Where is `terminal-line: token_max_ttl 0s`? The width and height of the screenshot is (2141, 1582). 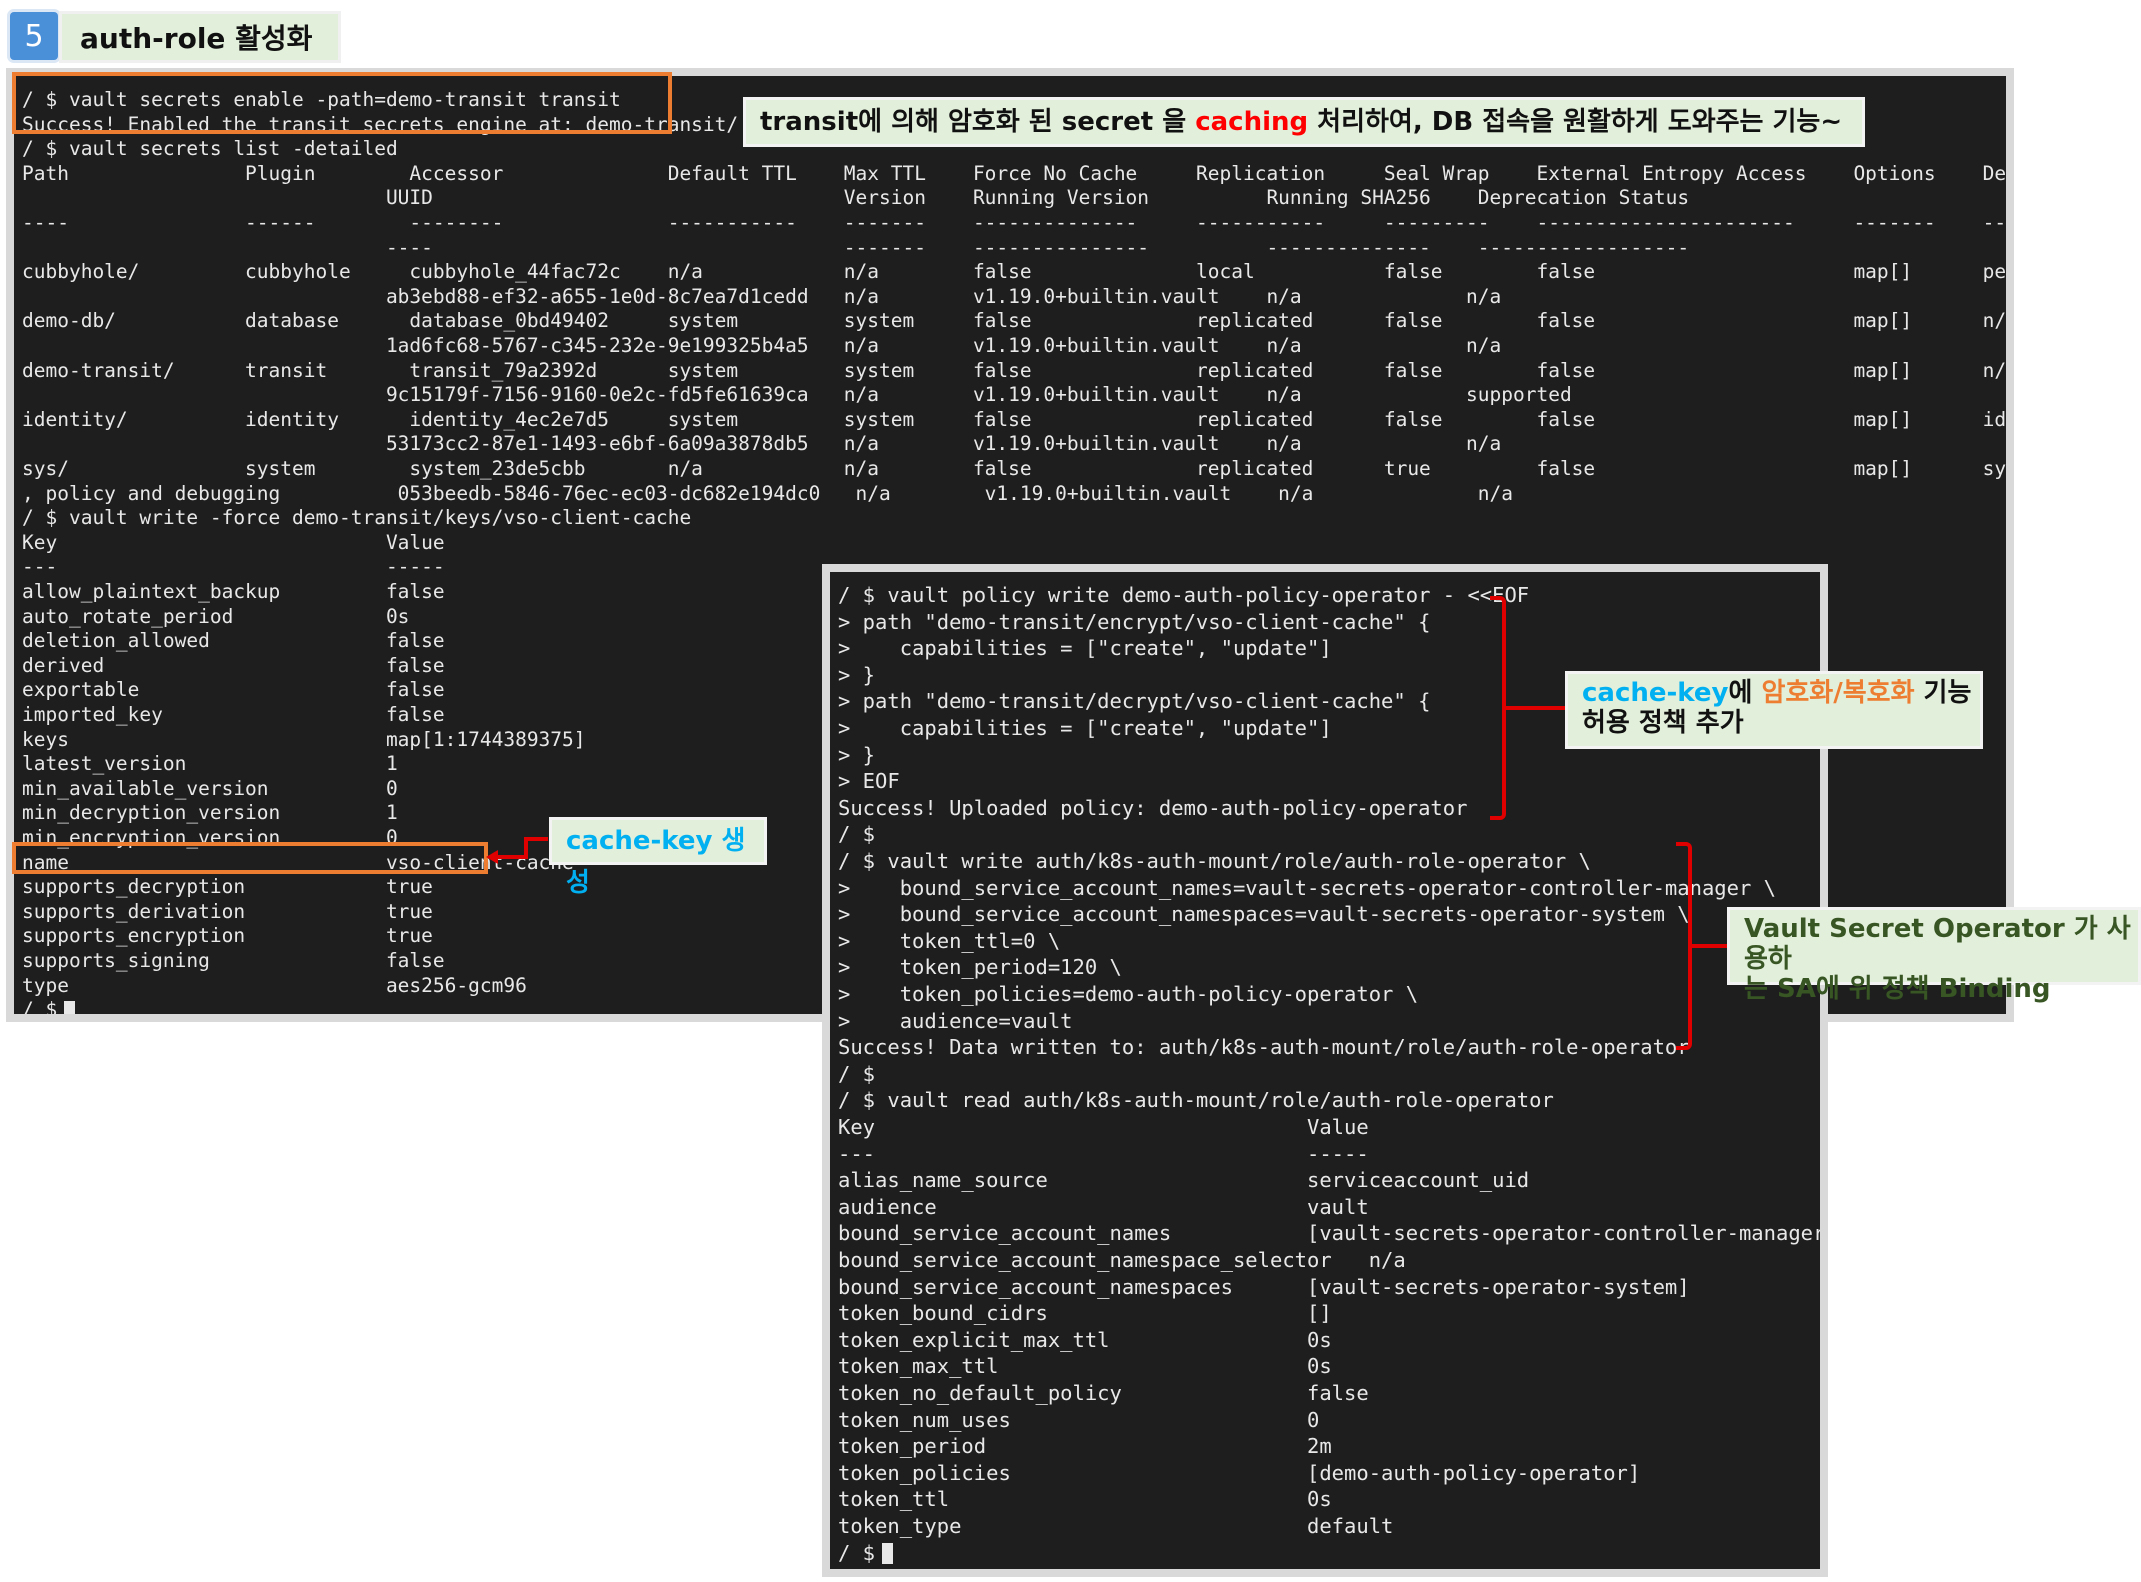
terminal-line: token_max_ttl 0s is located at coordinates (1085, 1366).